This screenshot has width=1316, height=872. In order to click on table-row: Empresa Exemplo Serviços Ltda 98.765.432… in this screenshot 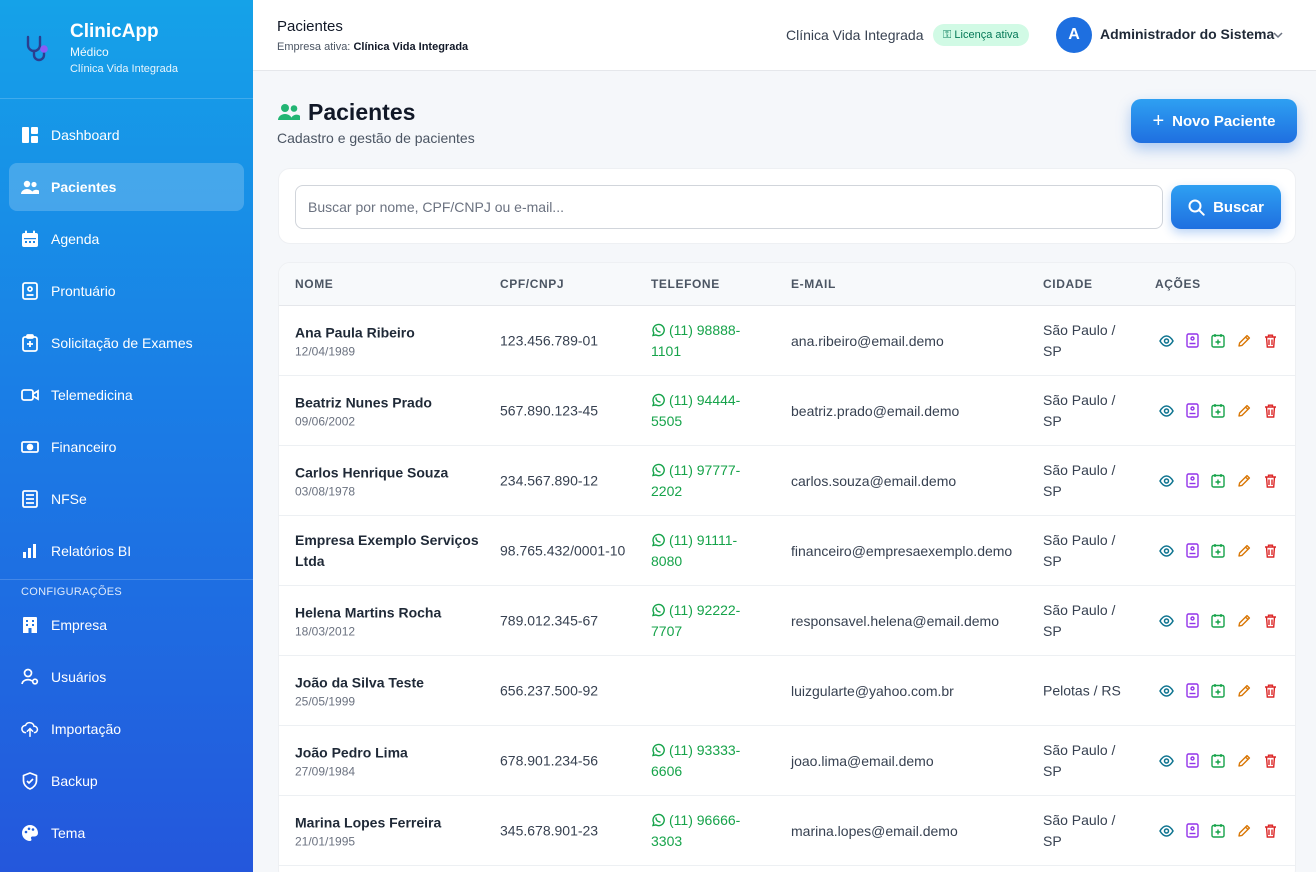, I will do `click(787, 551)`.